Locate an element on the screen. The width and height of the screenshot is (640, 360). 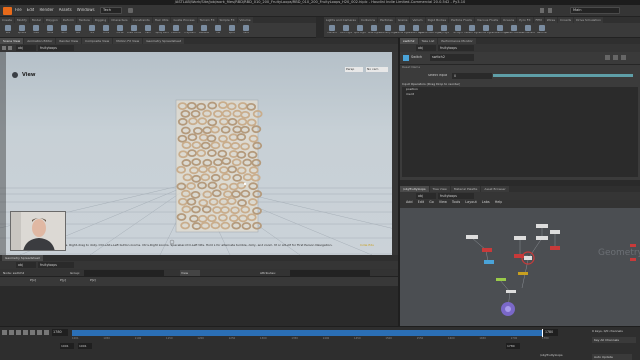
network-menu-edit: Edit is located at coordinates (421, 204).